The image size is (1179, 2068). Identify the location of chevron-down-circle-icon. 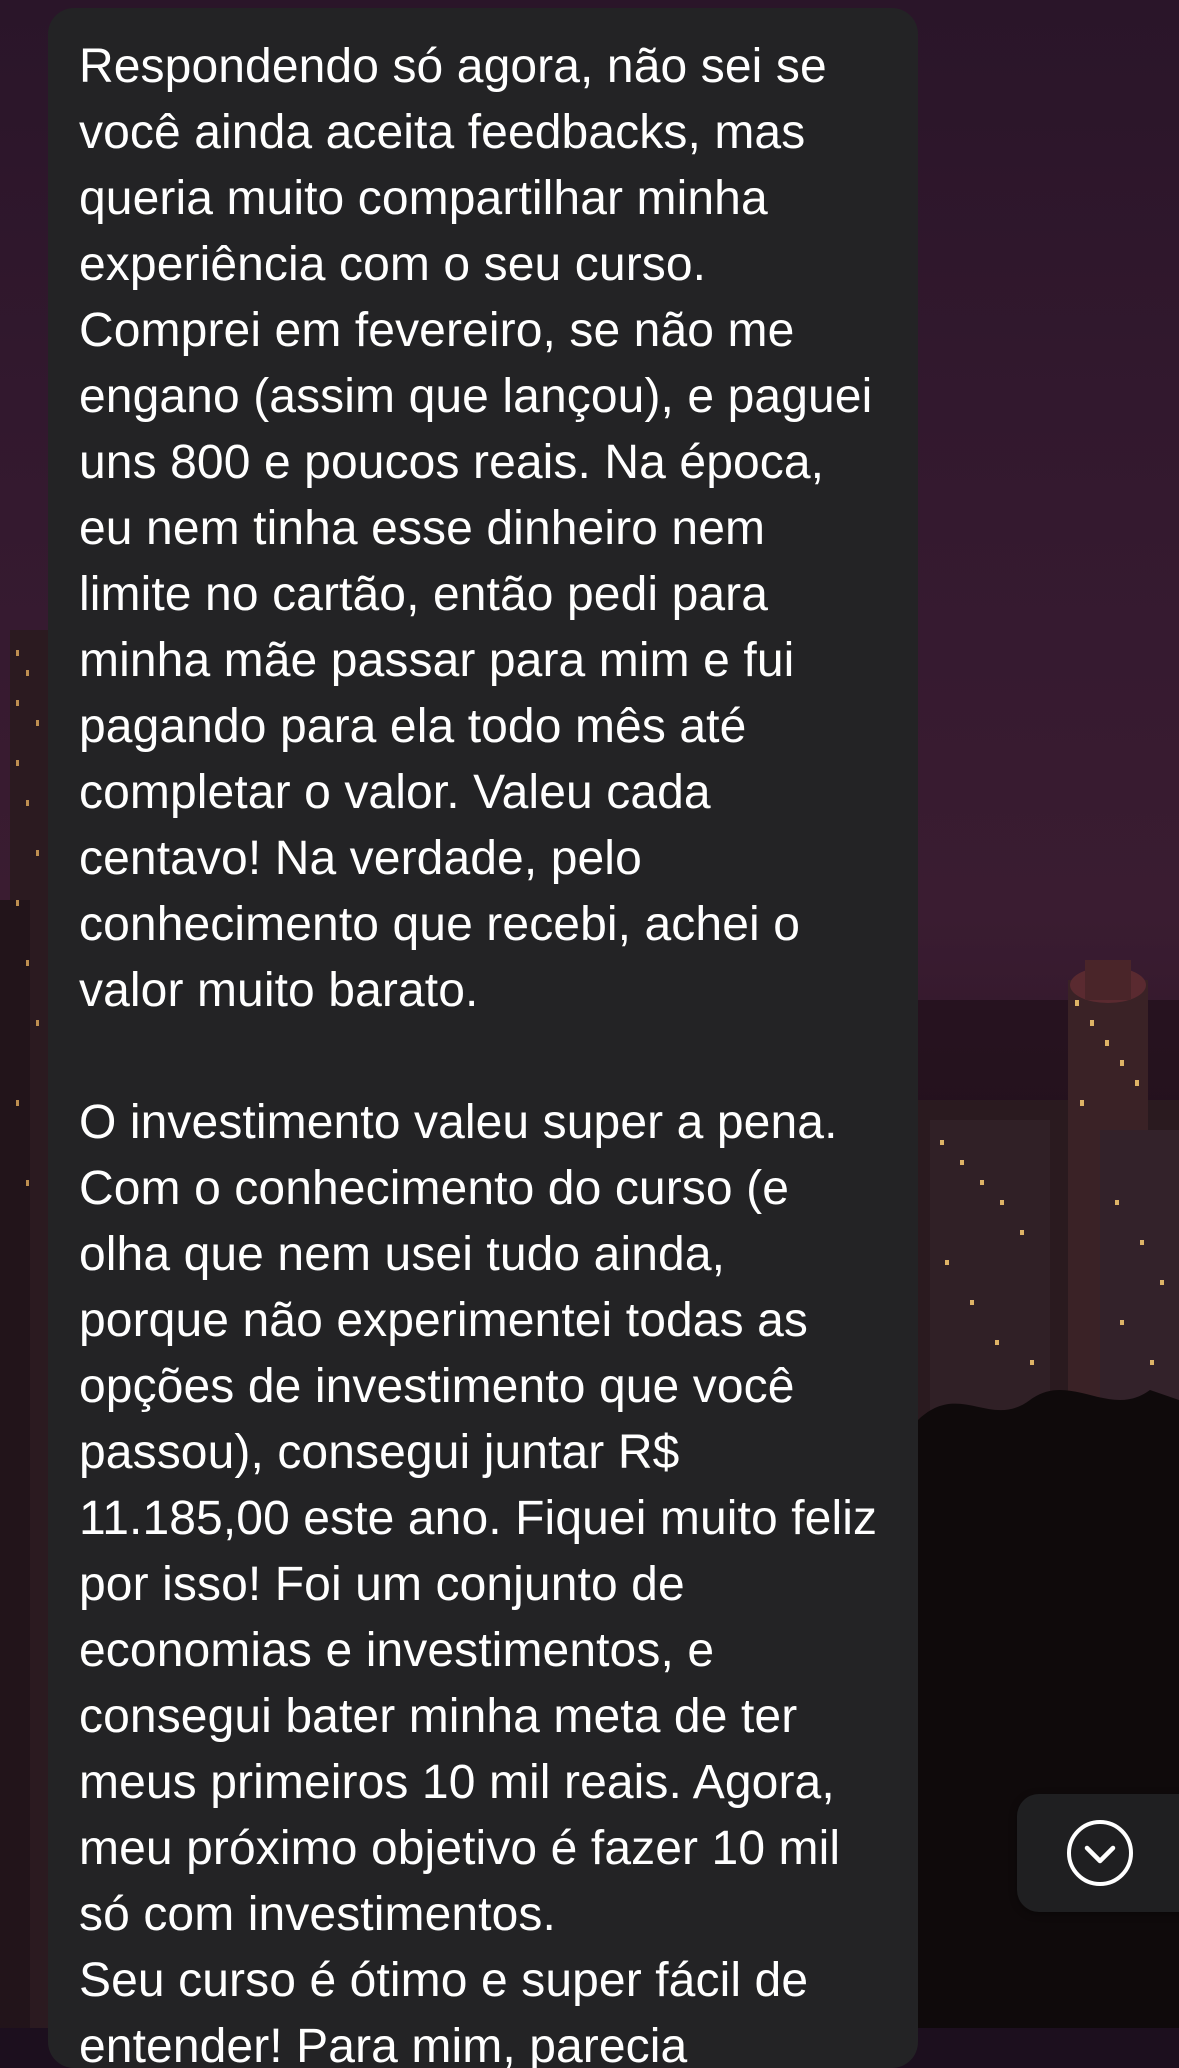
(1100, 1853).